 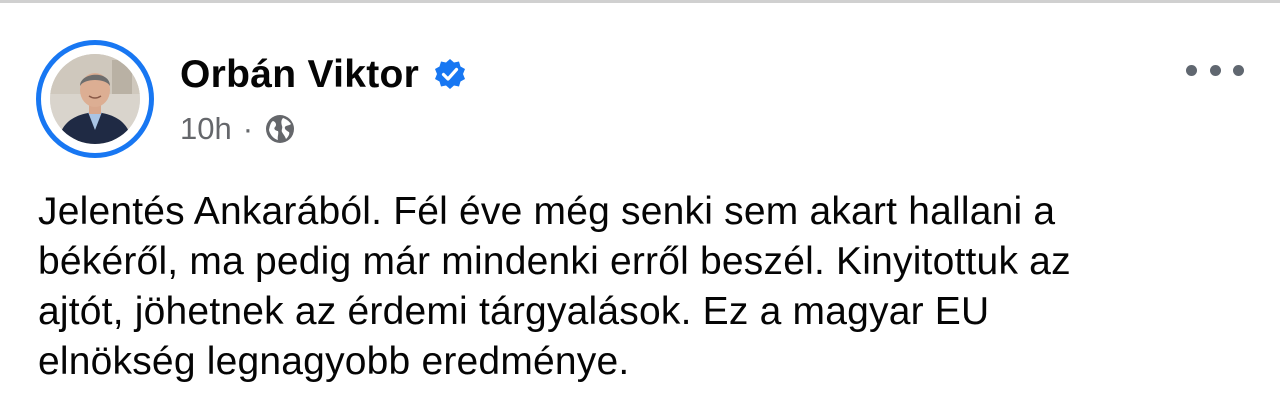 I want to click on avatar-story-ring, so click(x=95, y=99).